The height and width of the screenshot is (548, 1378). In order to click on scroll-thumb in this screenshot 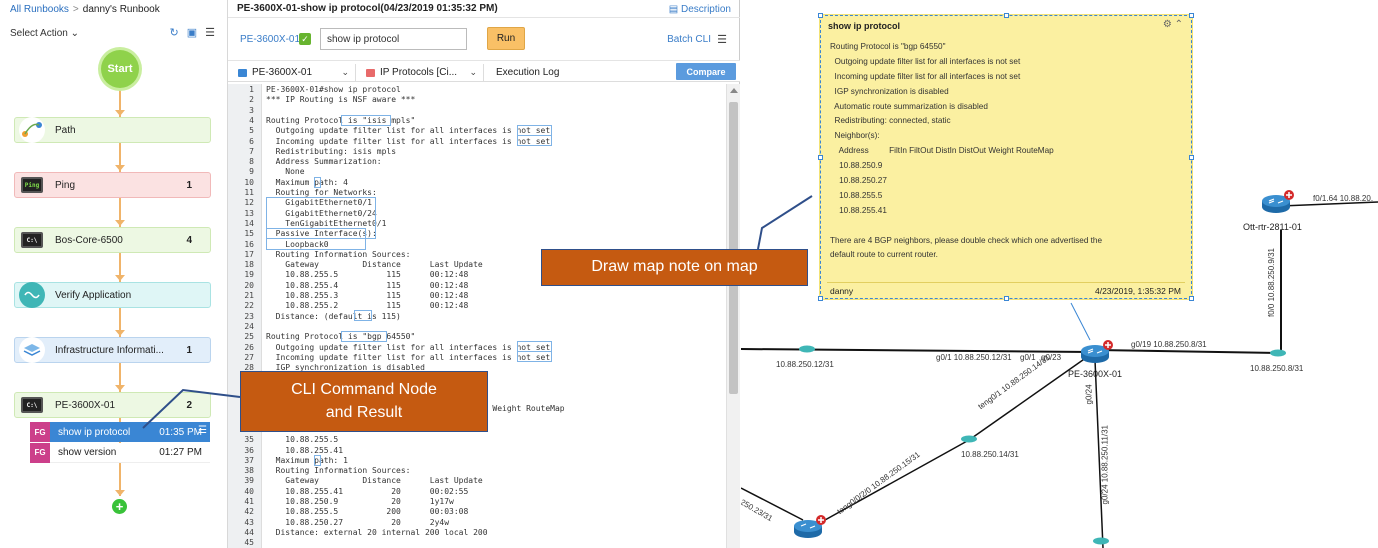, I will do `click(733, 248)`.